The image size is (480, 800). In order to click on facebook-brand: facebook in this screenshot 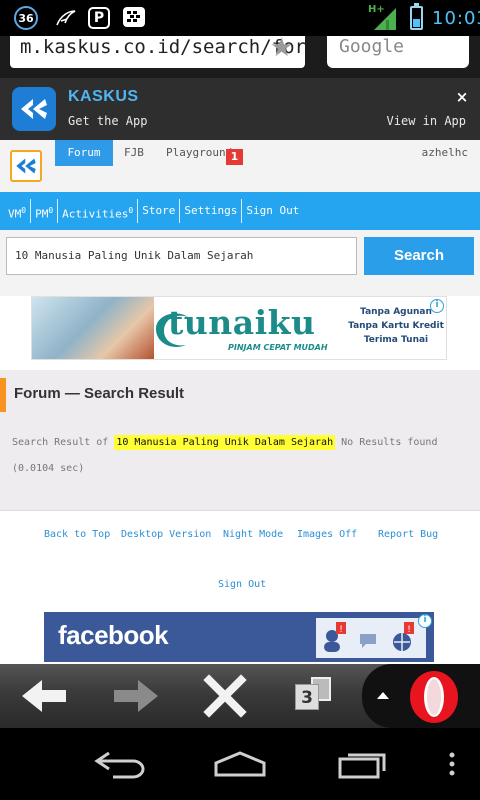, I will do `click(113, 635)`.